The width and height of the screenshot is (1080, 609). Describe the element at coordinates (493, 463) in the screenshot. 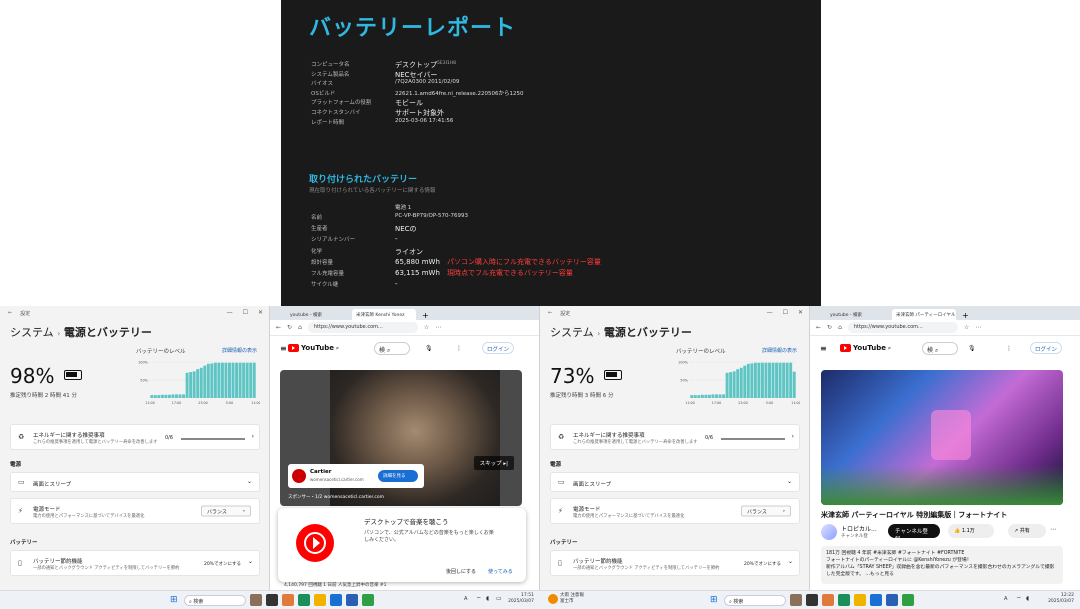

I see `skip-button: スキップ ▸|` at that location.